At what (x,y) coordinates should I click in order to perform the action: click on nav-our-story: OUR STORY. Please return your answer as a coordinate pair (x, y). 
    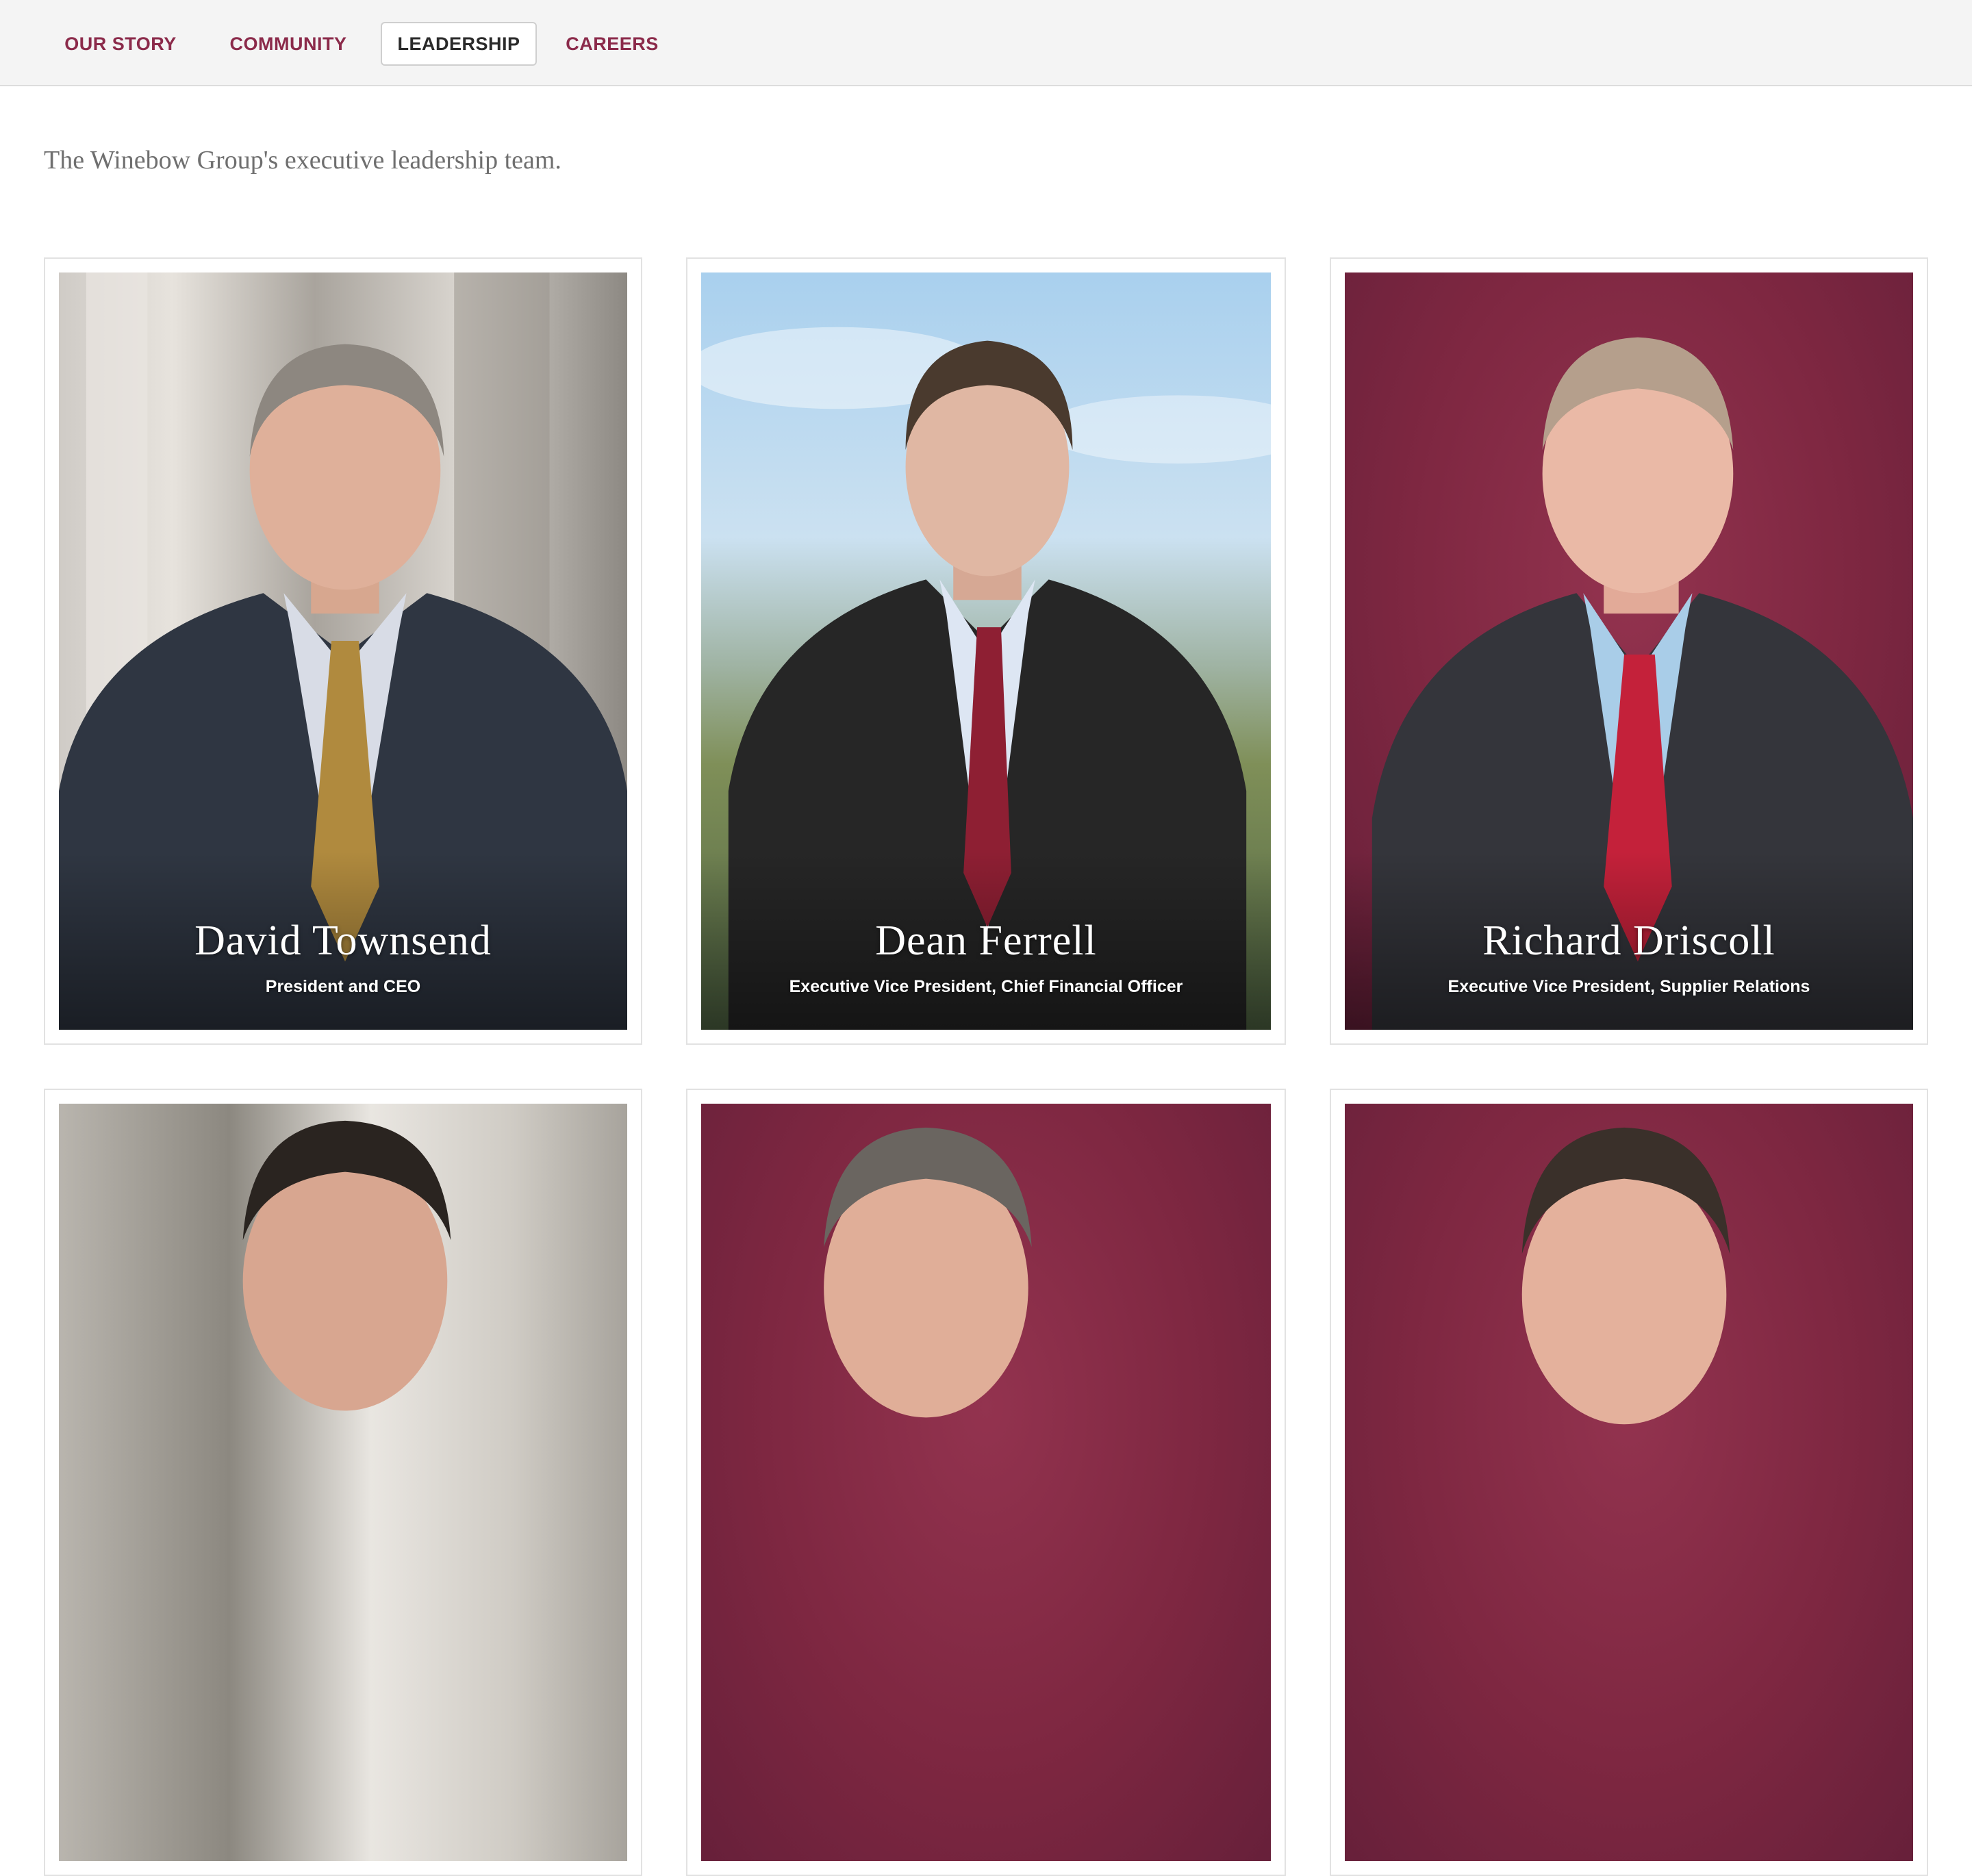
    Looking at the image, I should click on (120, 44).